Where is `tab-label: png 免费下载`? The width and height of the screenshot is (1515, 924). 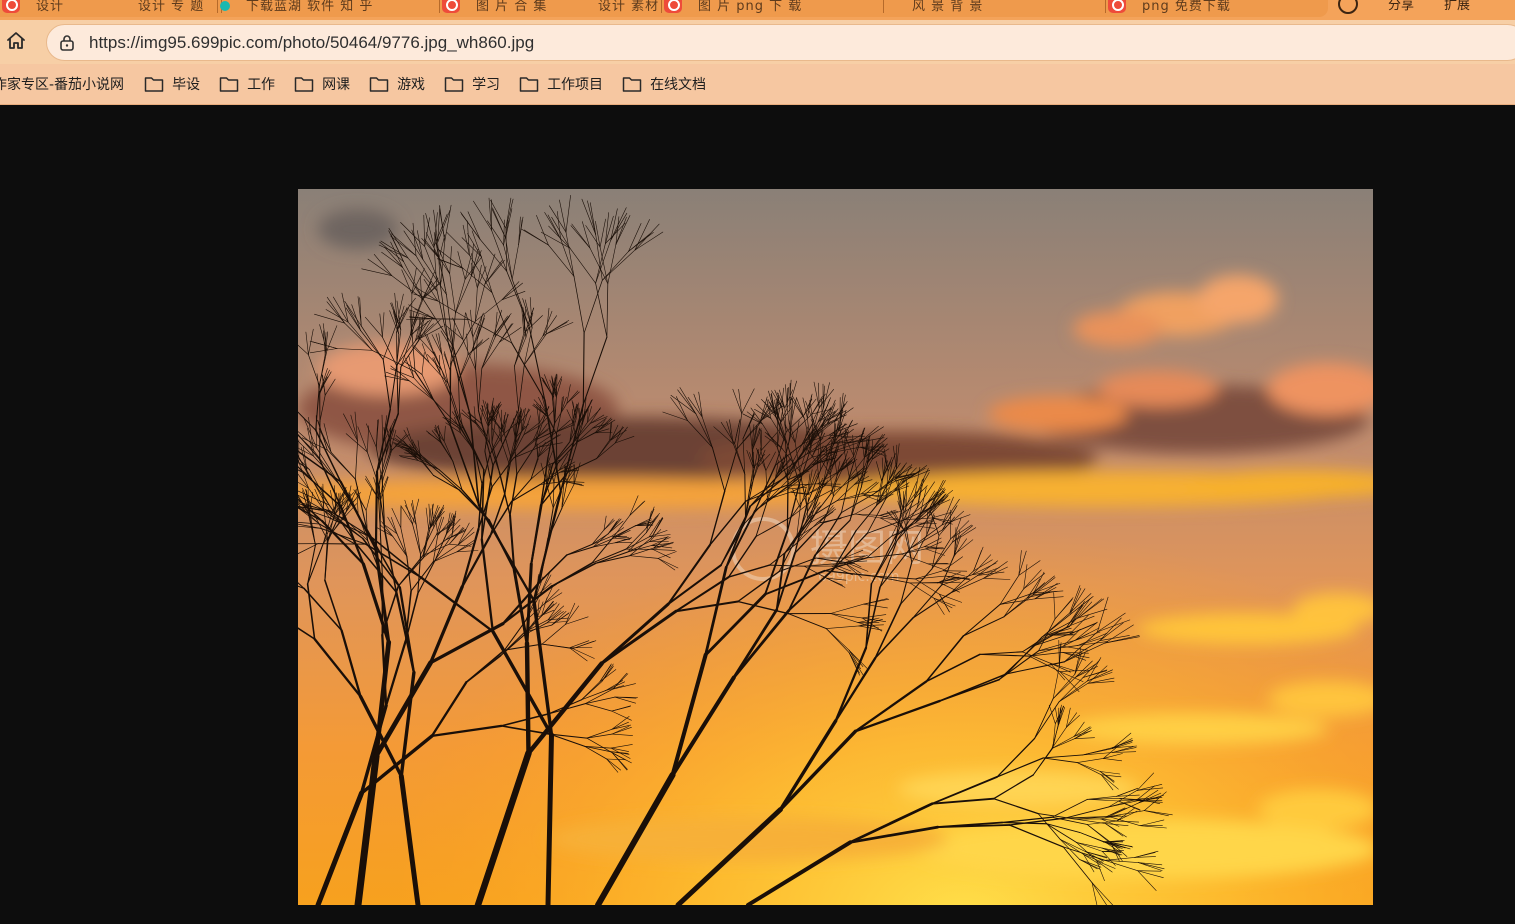 tab-label: png 免费下载 is located at coordinates (1186, 7).